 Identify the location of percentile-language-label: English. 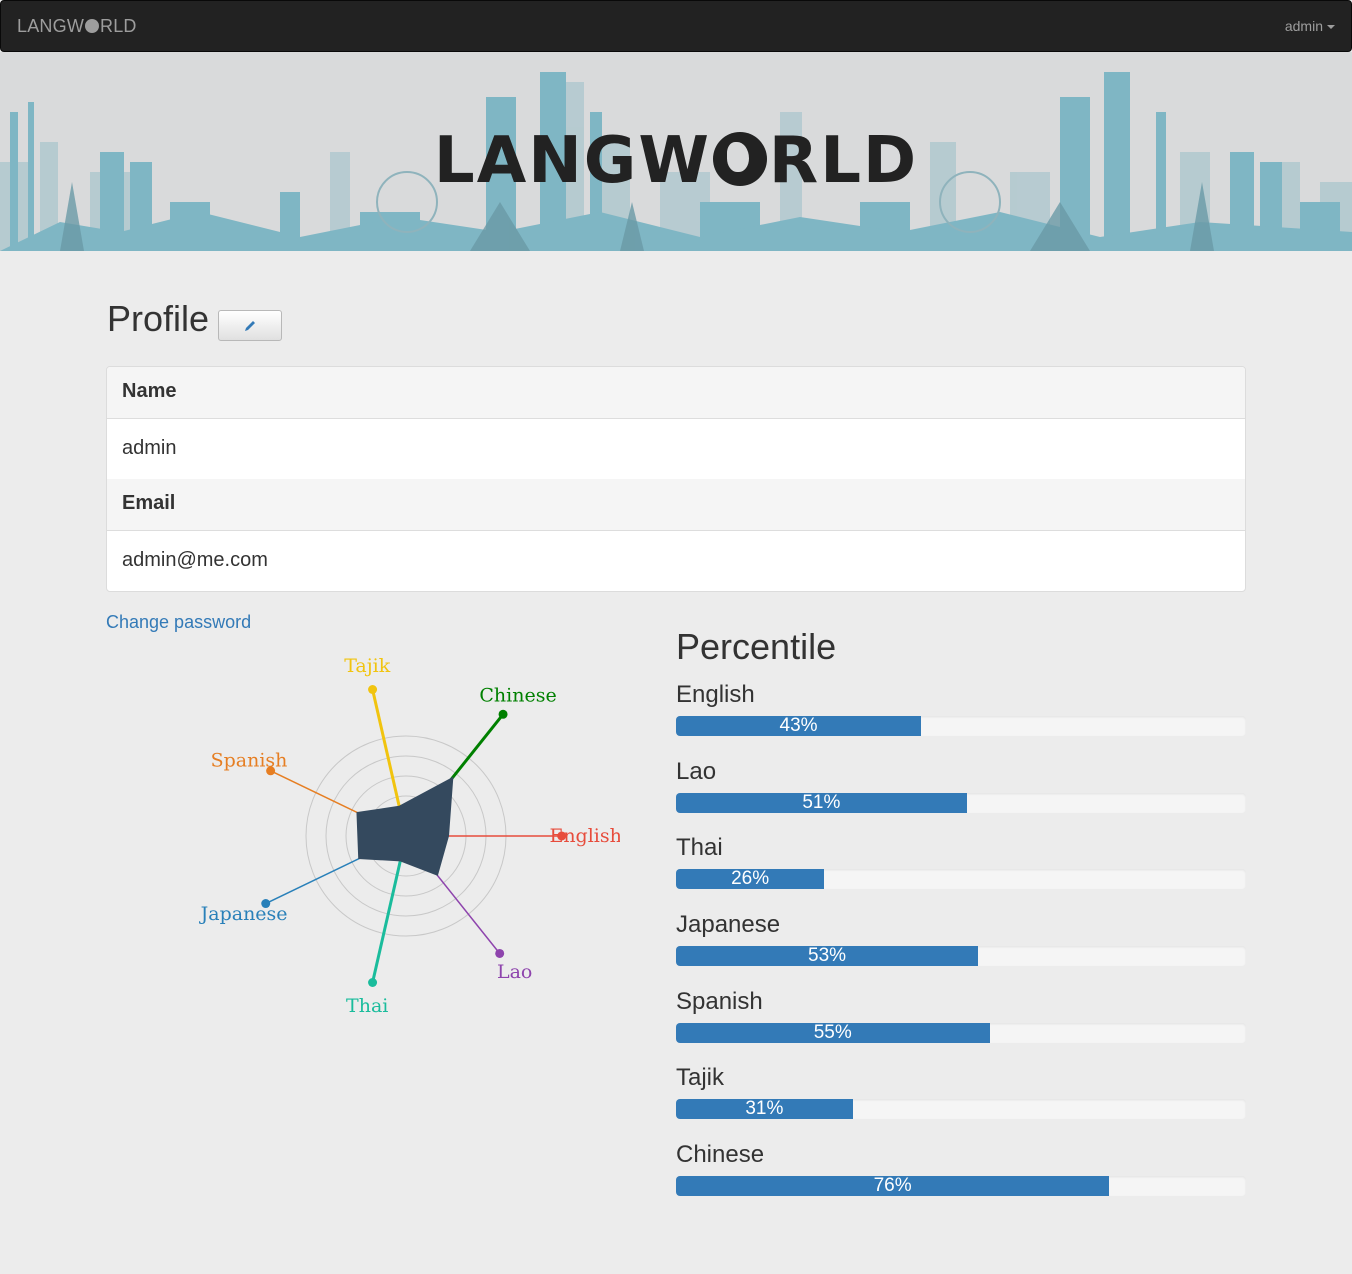
(715, 694).